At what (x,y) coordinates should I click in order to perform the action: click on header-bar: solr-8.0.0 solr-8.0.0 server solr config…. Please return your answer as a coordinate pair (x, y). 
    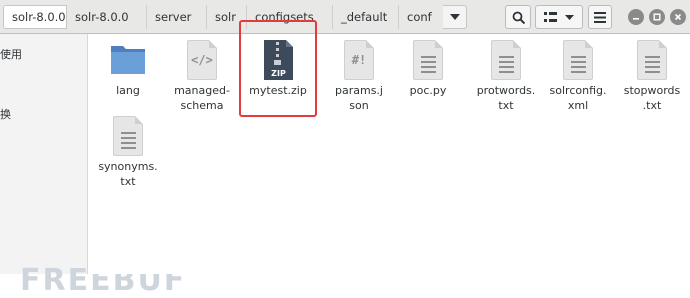
    Looking at the image, I should click on (345, 17).